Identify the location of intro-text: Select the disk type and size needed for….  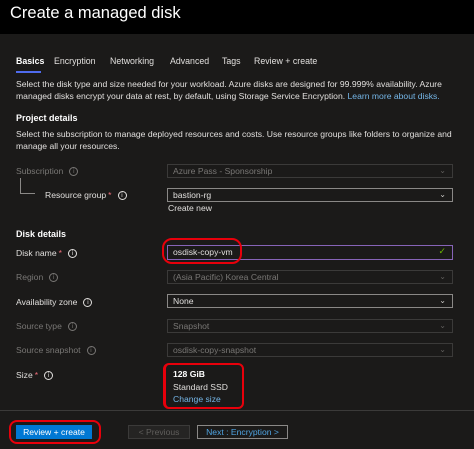
(239, 90).